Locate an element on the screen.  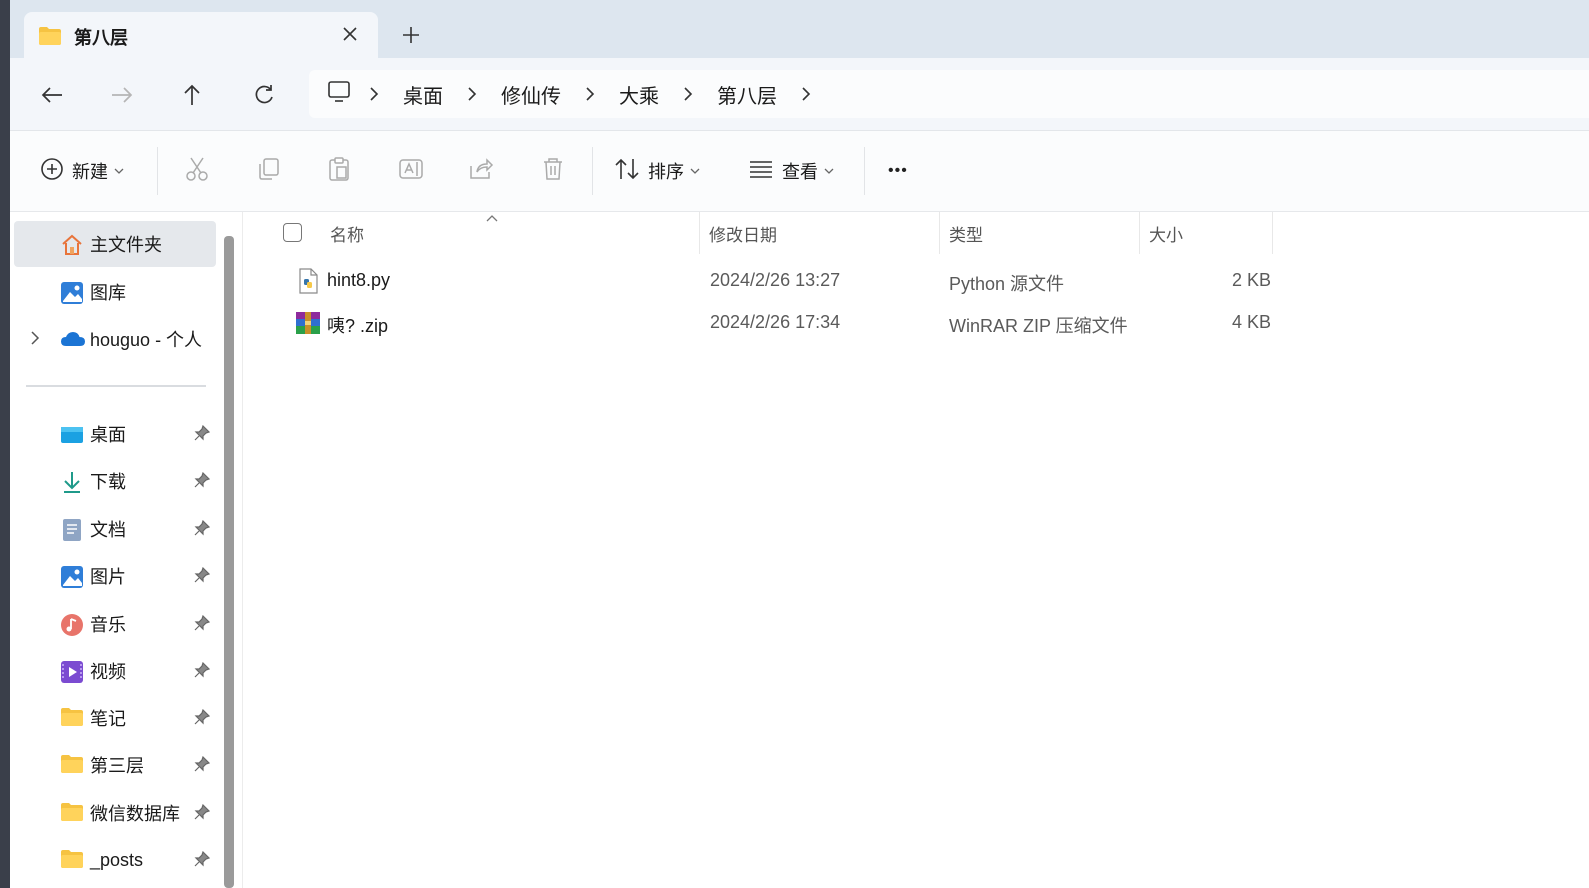
address-bar: 桌面 修仙传 大乘 第八层 is located at coordinates (949, 94).